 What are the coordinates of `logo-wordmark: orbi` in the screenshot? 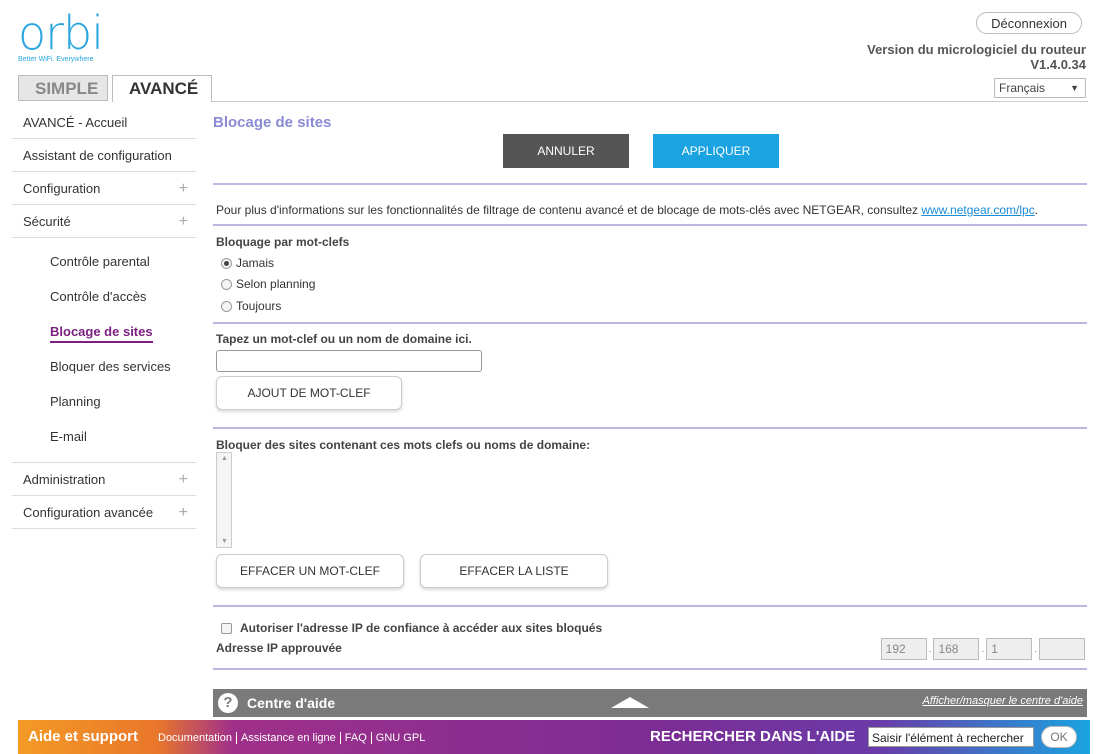 It's located at (61, 33).